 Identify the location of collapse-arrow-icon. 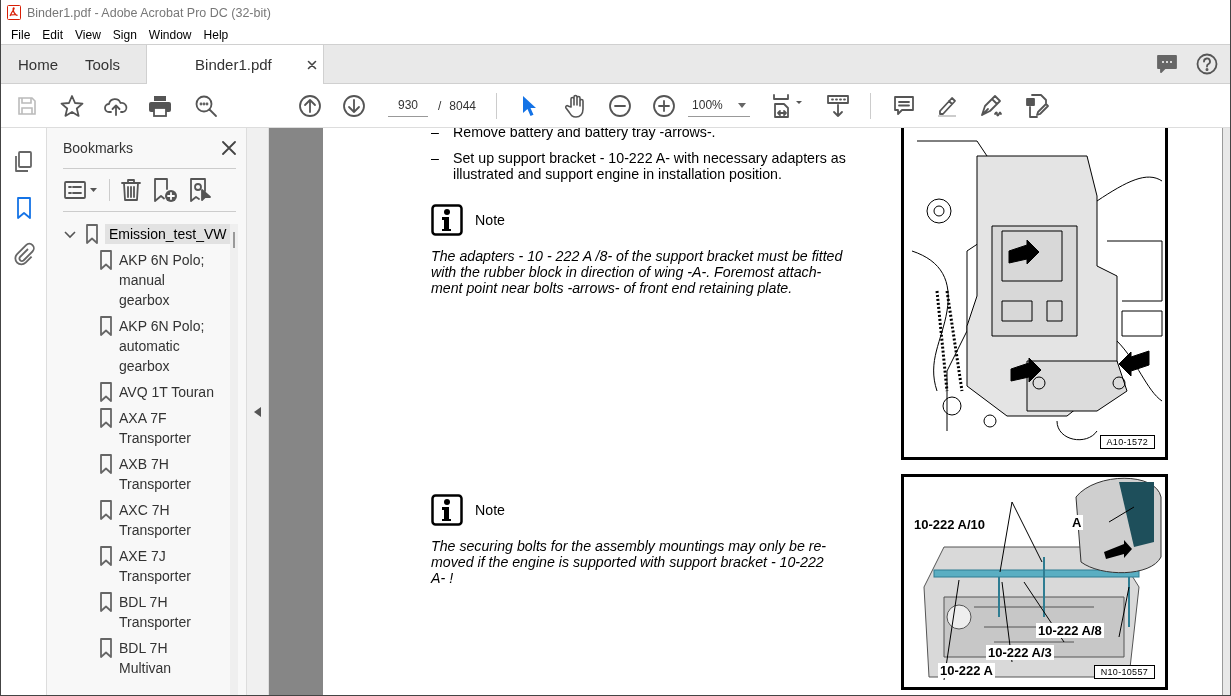
(257, 411).